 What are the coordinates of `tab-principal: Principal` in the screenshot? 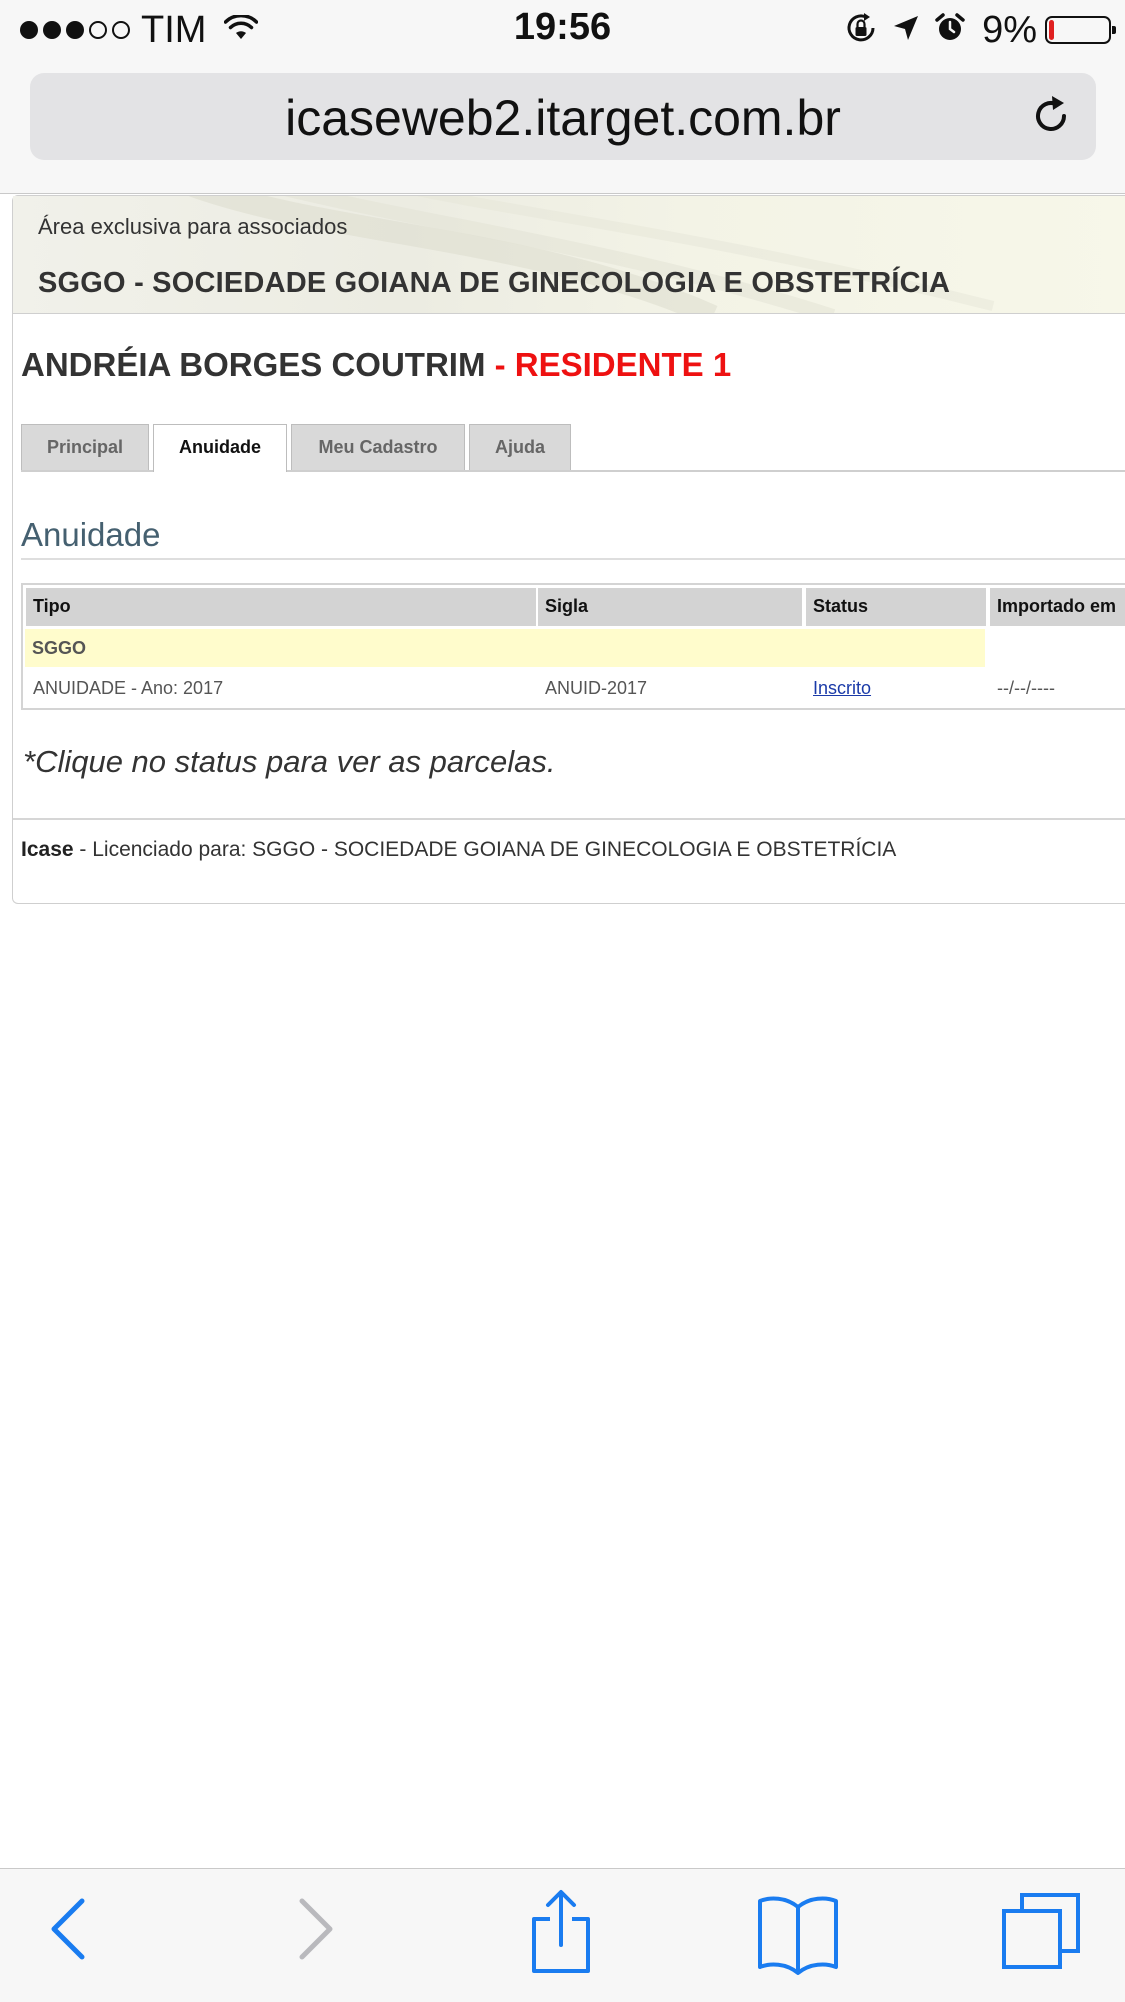 It's located at (85, 447).